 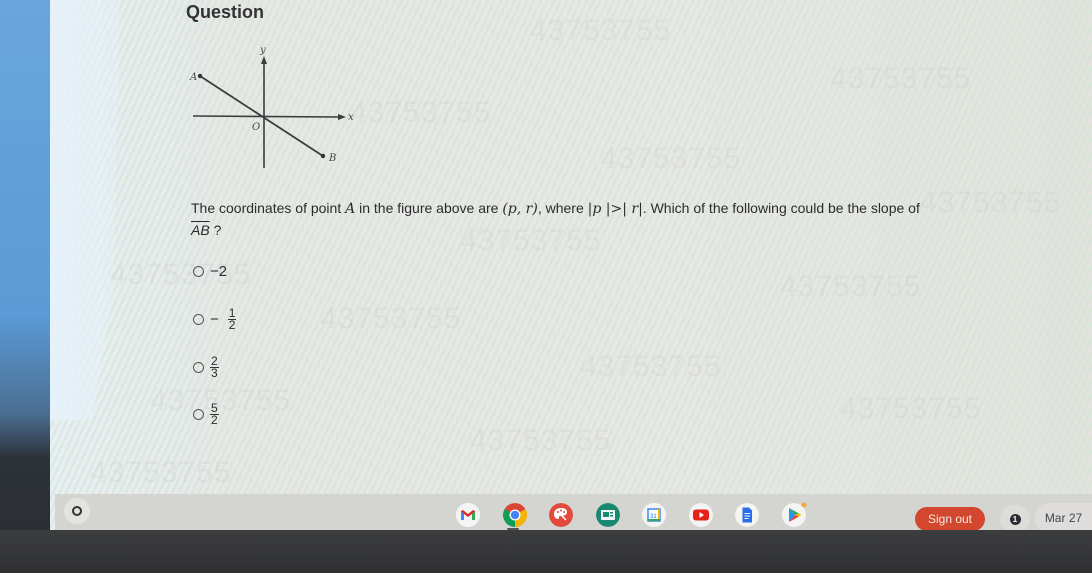 I want to click on notification-count-badge: 1, so click(x=1015, y=519).